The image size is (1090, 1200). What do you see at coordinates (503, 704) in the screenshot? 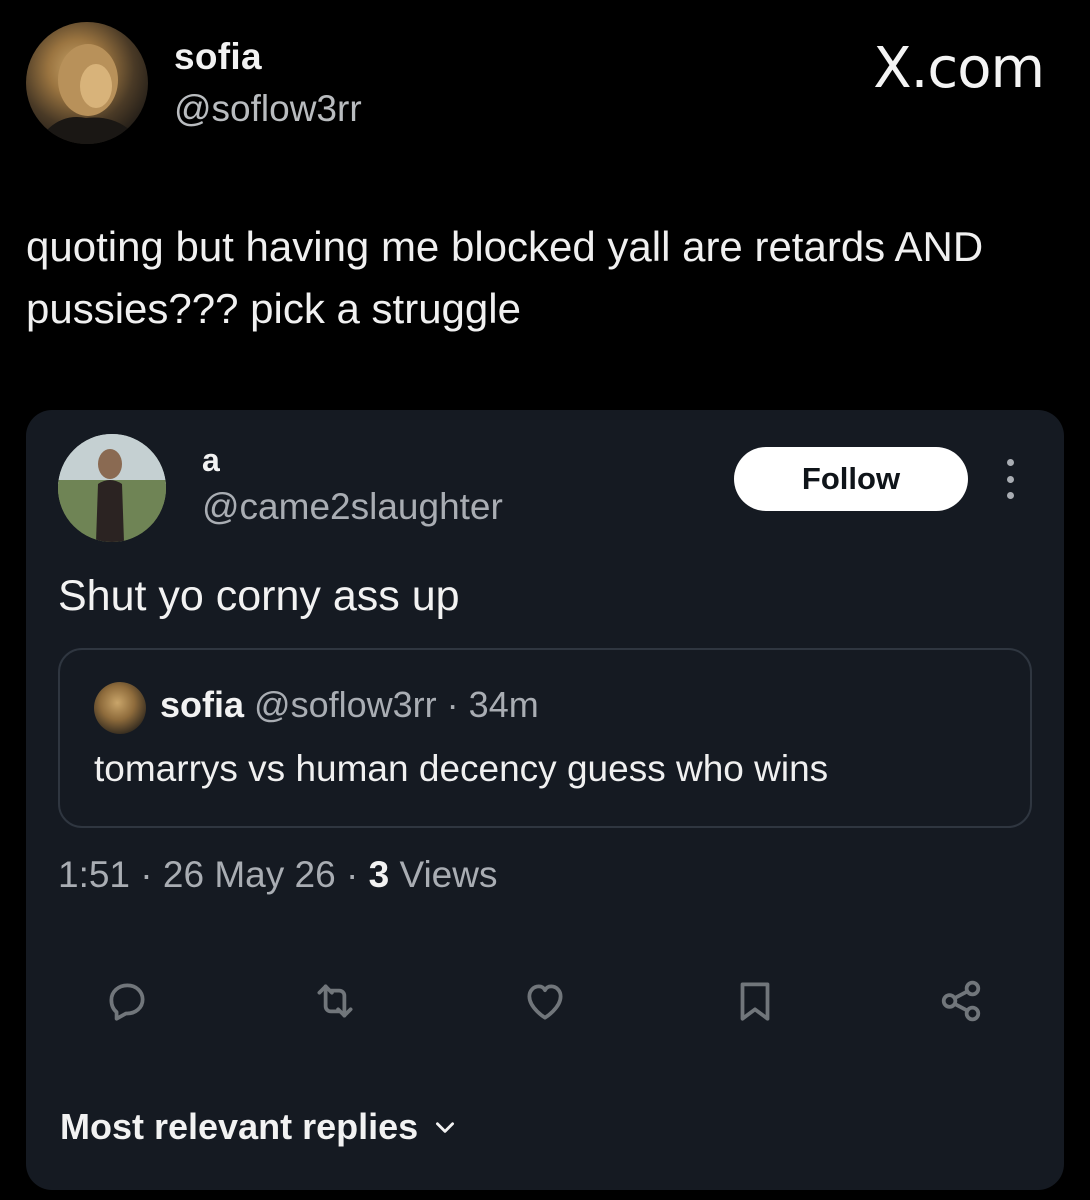
I see `quoted-post-age: 34m` at bounding box center [503, 704].